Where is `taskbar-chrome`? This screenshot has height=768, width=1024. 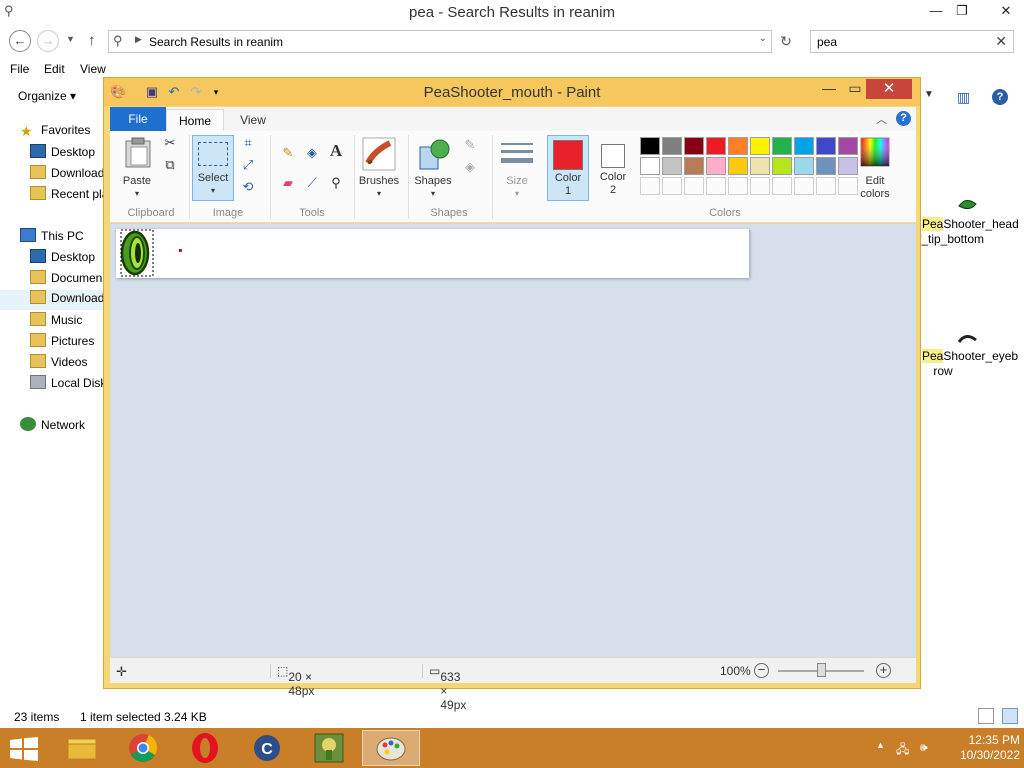 taskbar-chrome is located at coordinates (143, 748).